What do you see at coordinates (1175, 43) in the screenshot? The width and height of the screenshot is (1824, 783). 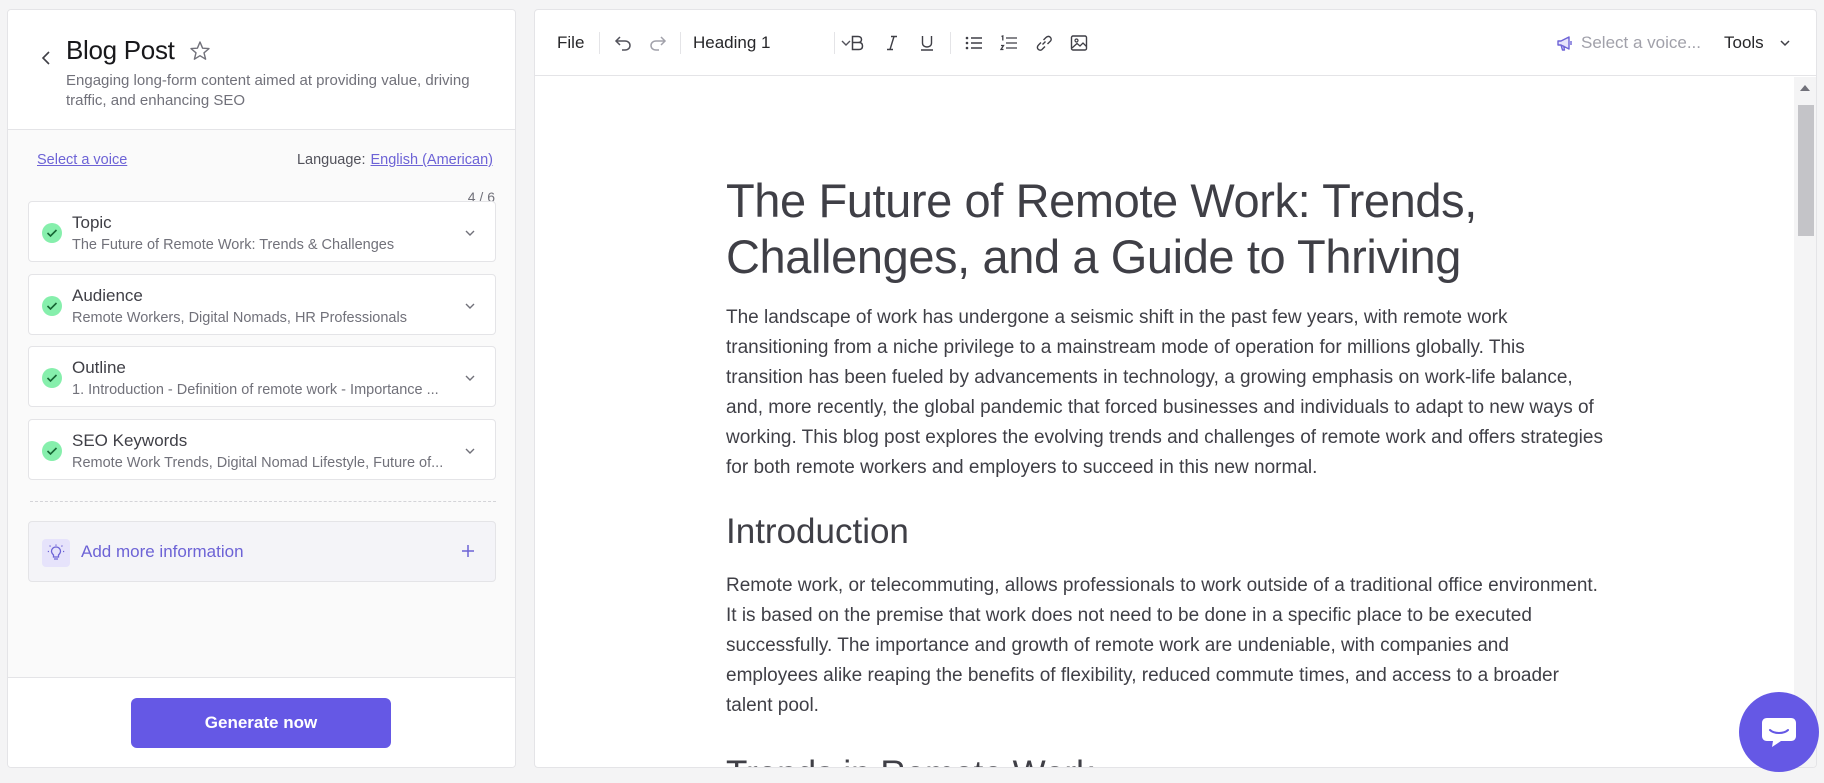 I see `editor-toolbar: File Heading 1 Select a voice... Tools` at bounding box center [1175, 43].